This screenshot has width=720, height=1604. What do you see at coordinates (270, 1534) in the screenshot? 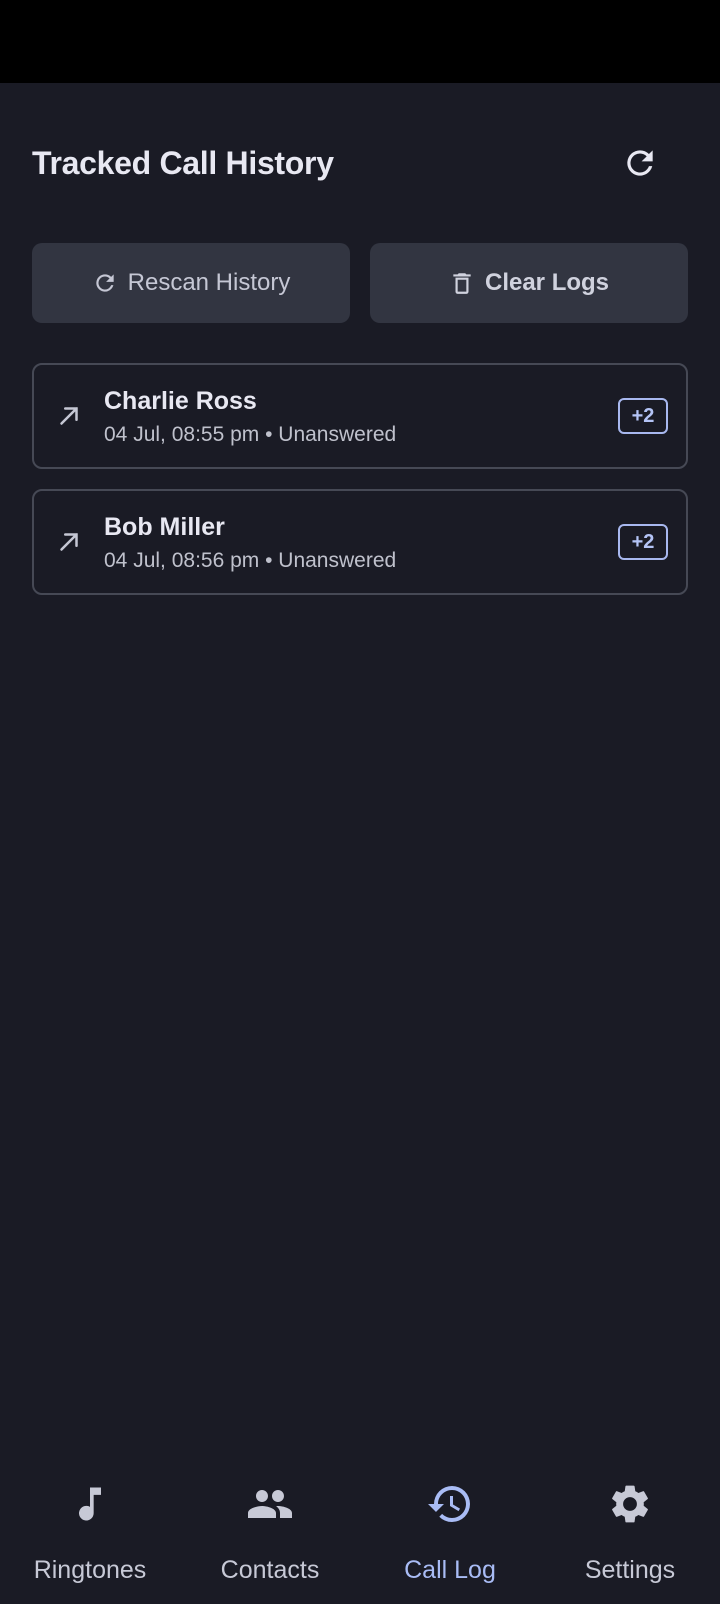
I see `nav-item-contacts: Contacts` at bounding box center [270, 1534].